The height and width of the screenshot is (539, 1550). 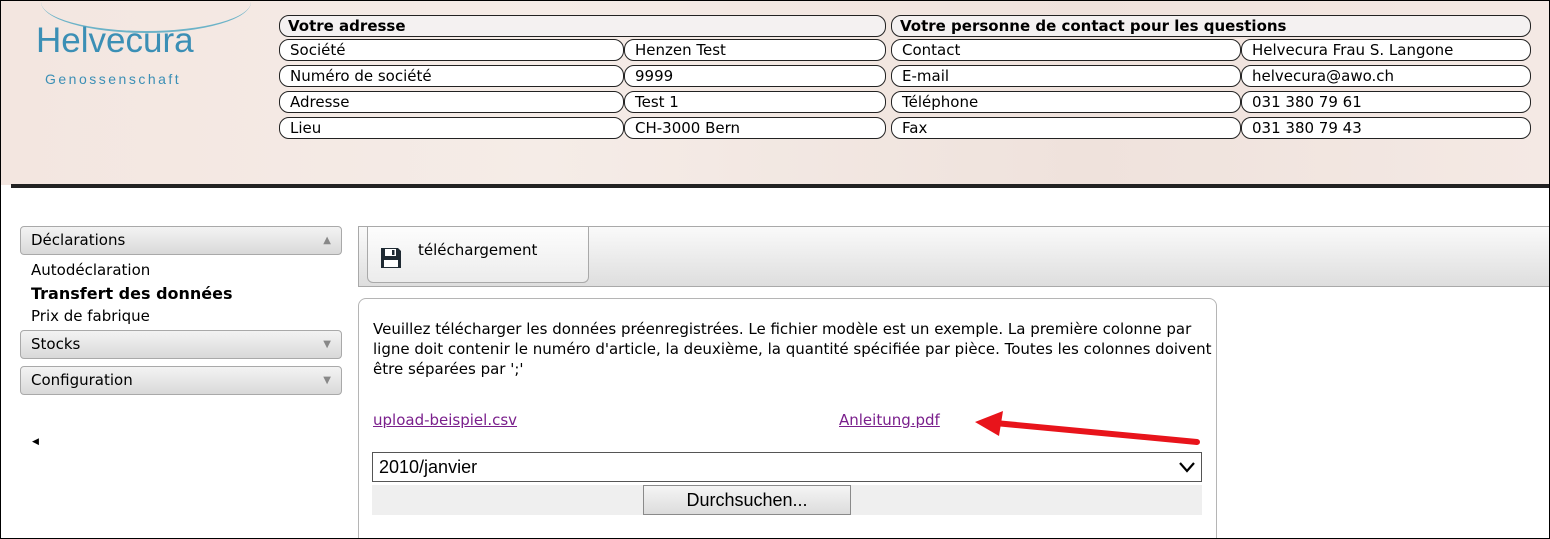 What do you see at coordinates (1066, 50) in the screenshot?
I see `contact-person-label: Contact` at bounding box center [1066, 50].